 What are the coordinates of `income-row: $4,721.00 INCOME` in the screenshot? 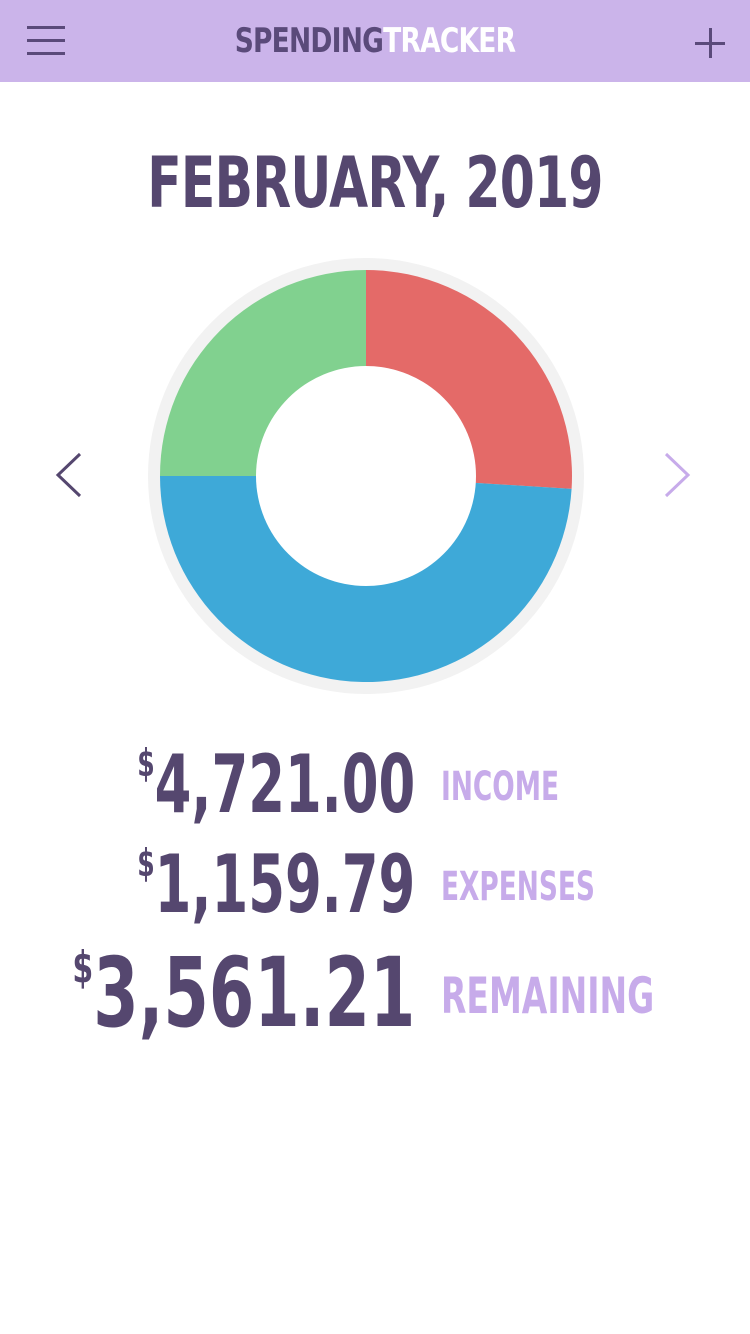 It's located at (375, 790).